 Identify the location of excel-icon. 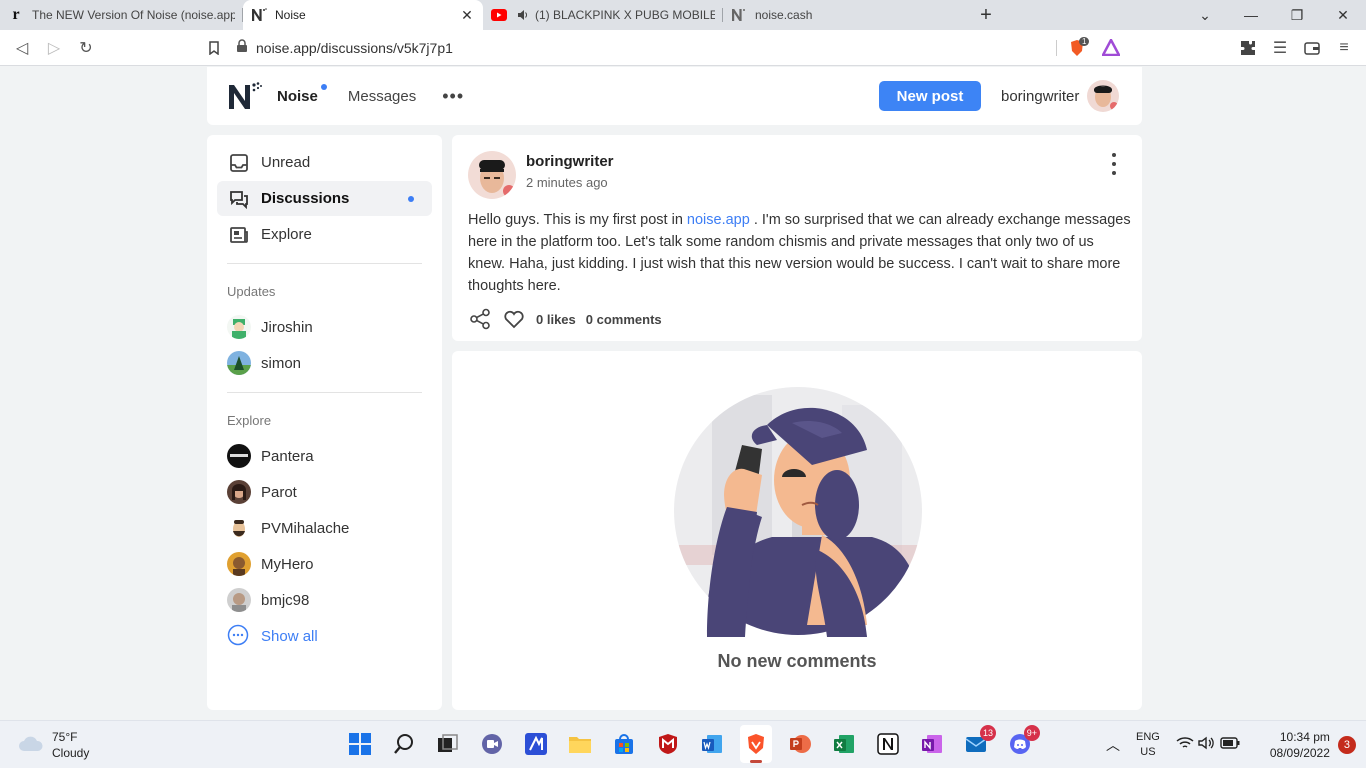
(844, 744).